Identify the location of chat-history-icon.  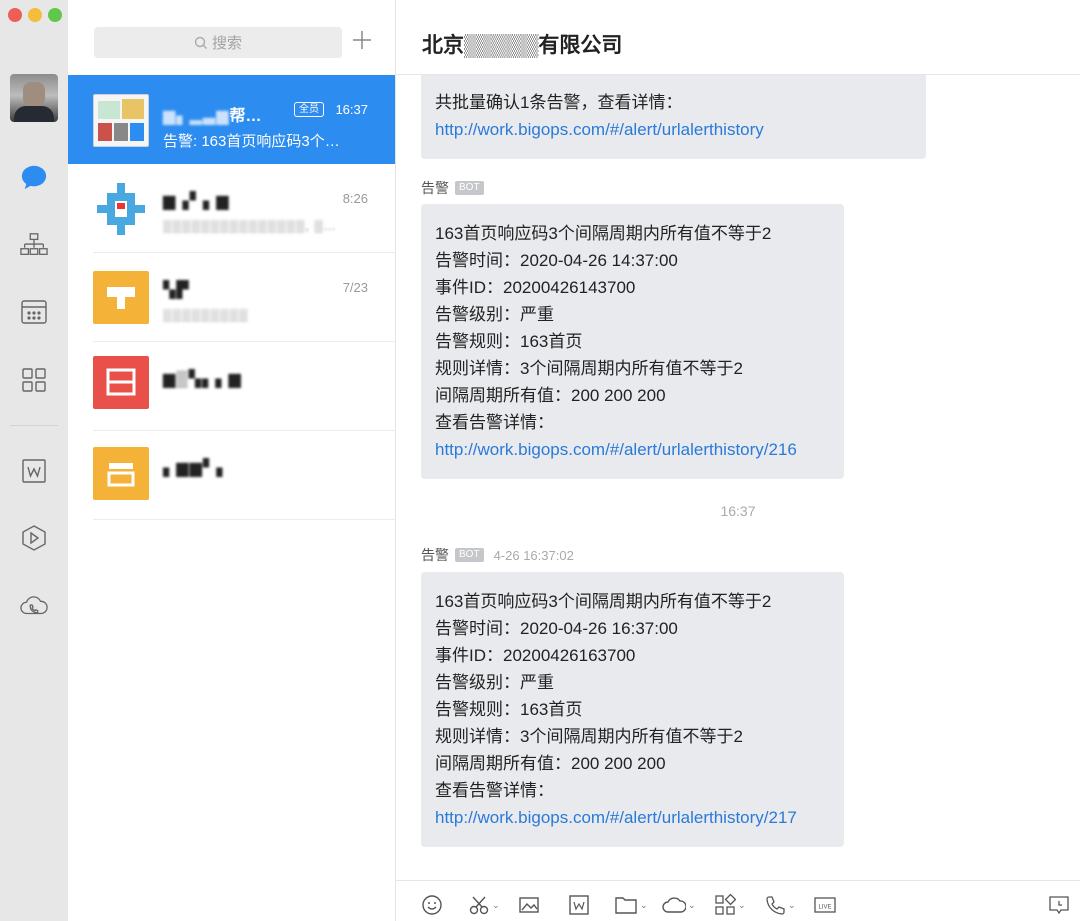
(1059, 905).